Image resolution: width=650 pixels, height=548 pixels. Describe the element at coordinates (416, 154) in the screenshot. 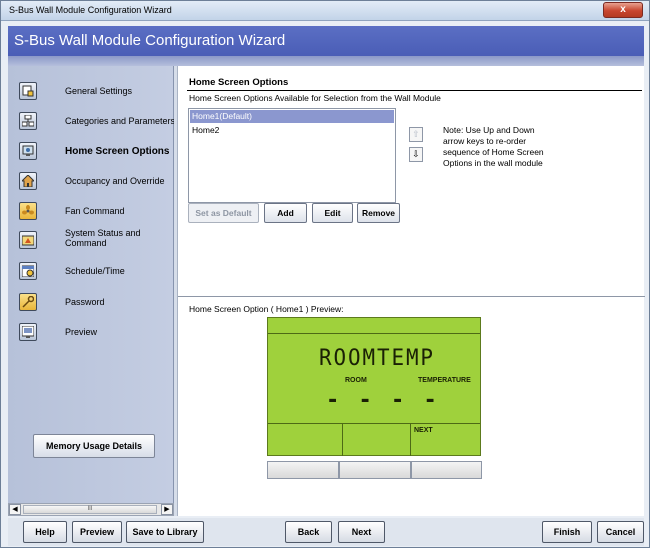

I see `move-down-button: ⇩` at that location.